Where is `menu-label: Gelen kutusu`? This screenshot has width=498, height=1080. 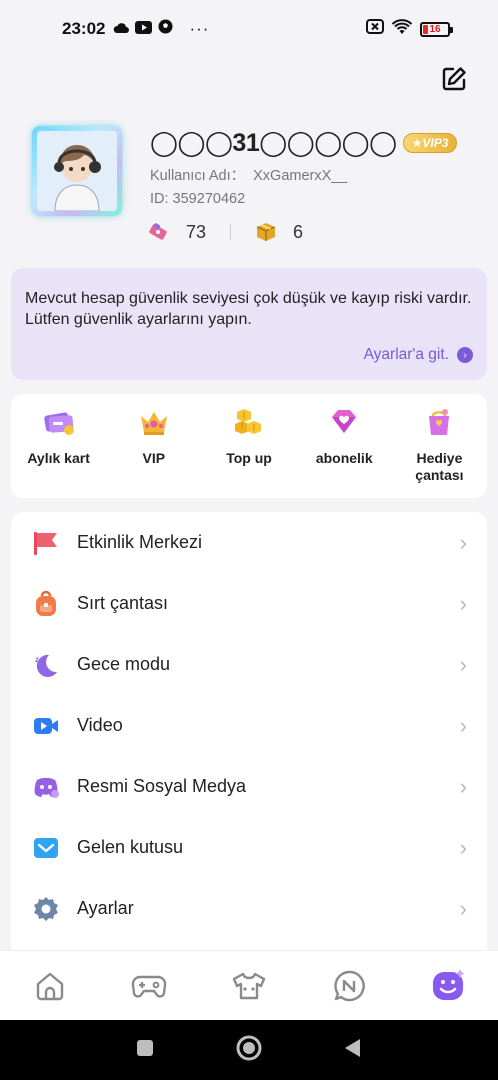
menu-label: Gelen kutusu is located at coordinates (130, 847).